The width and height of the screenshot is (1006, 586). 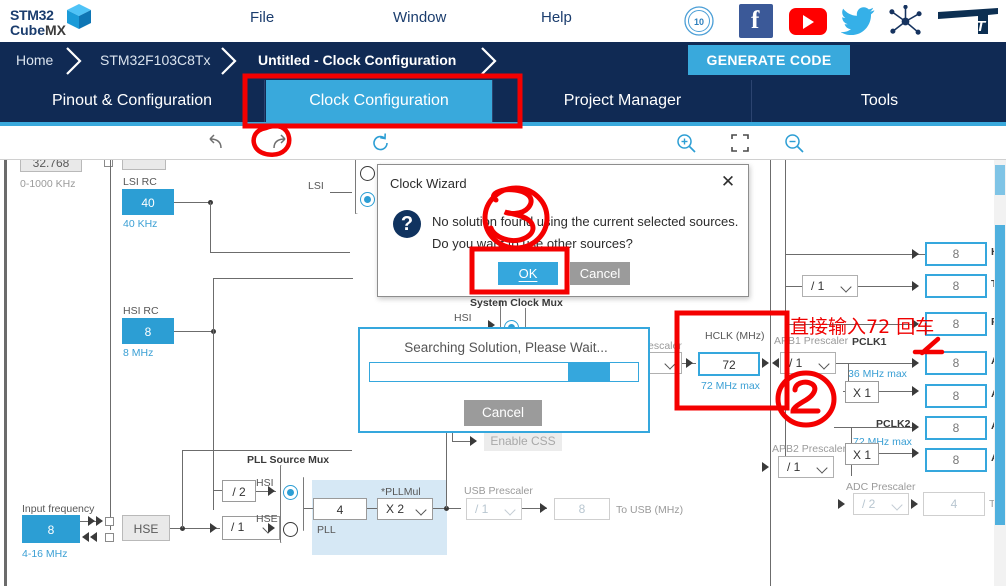 What do you see at coordinates (879, 101) in the screenshot?
I see `tab-tools: Tools` at bounding box center [879, 101].